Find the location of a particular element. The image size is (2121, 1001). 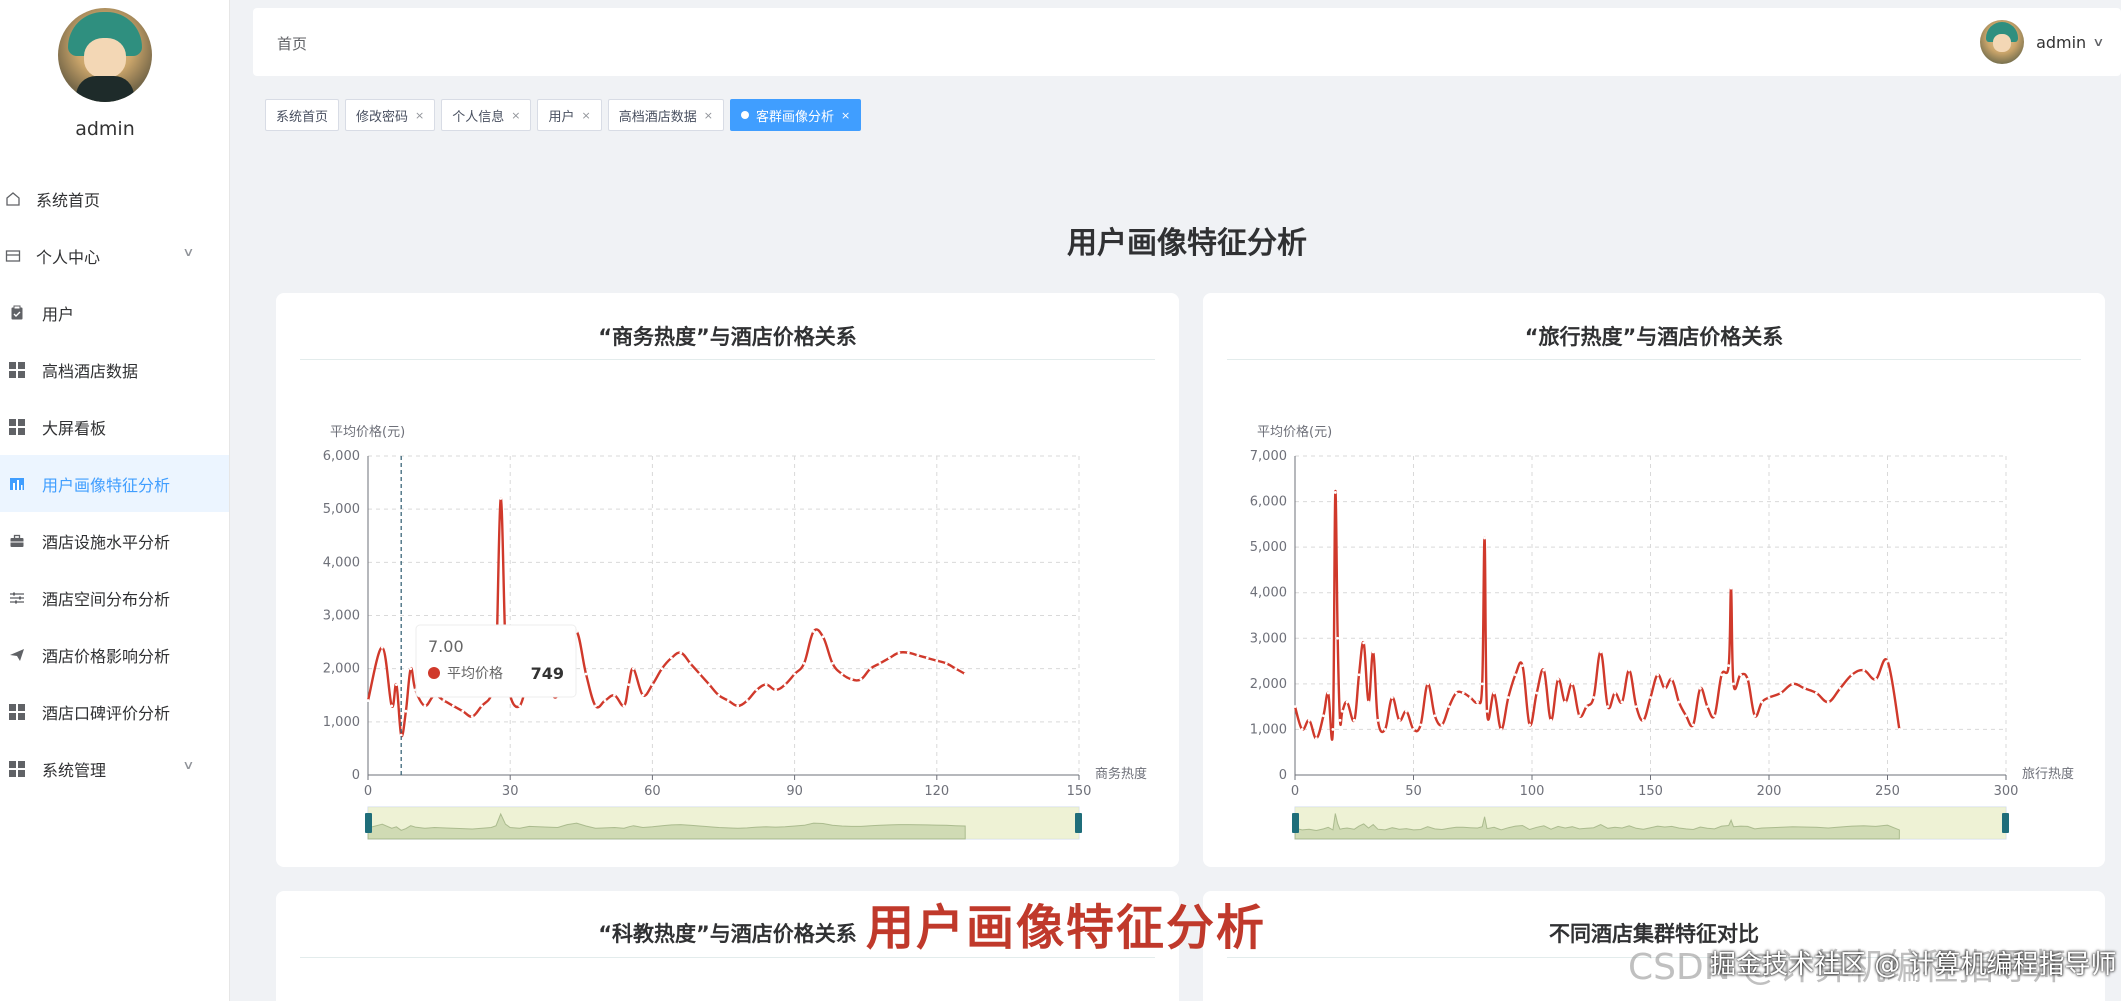

x-tick-label: 90 is located at coordinates (794, 791).